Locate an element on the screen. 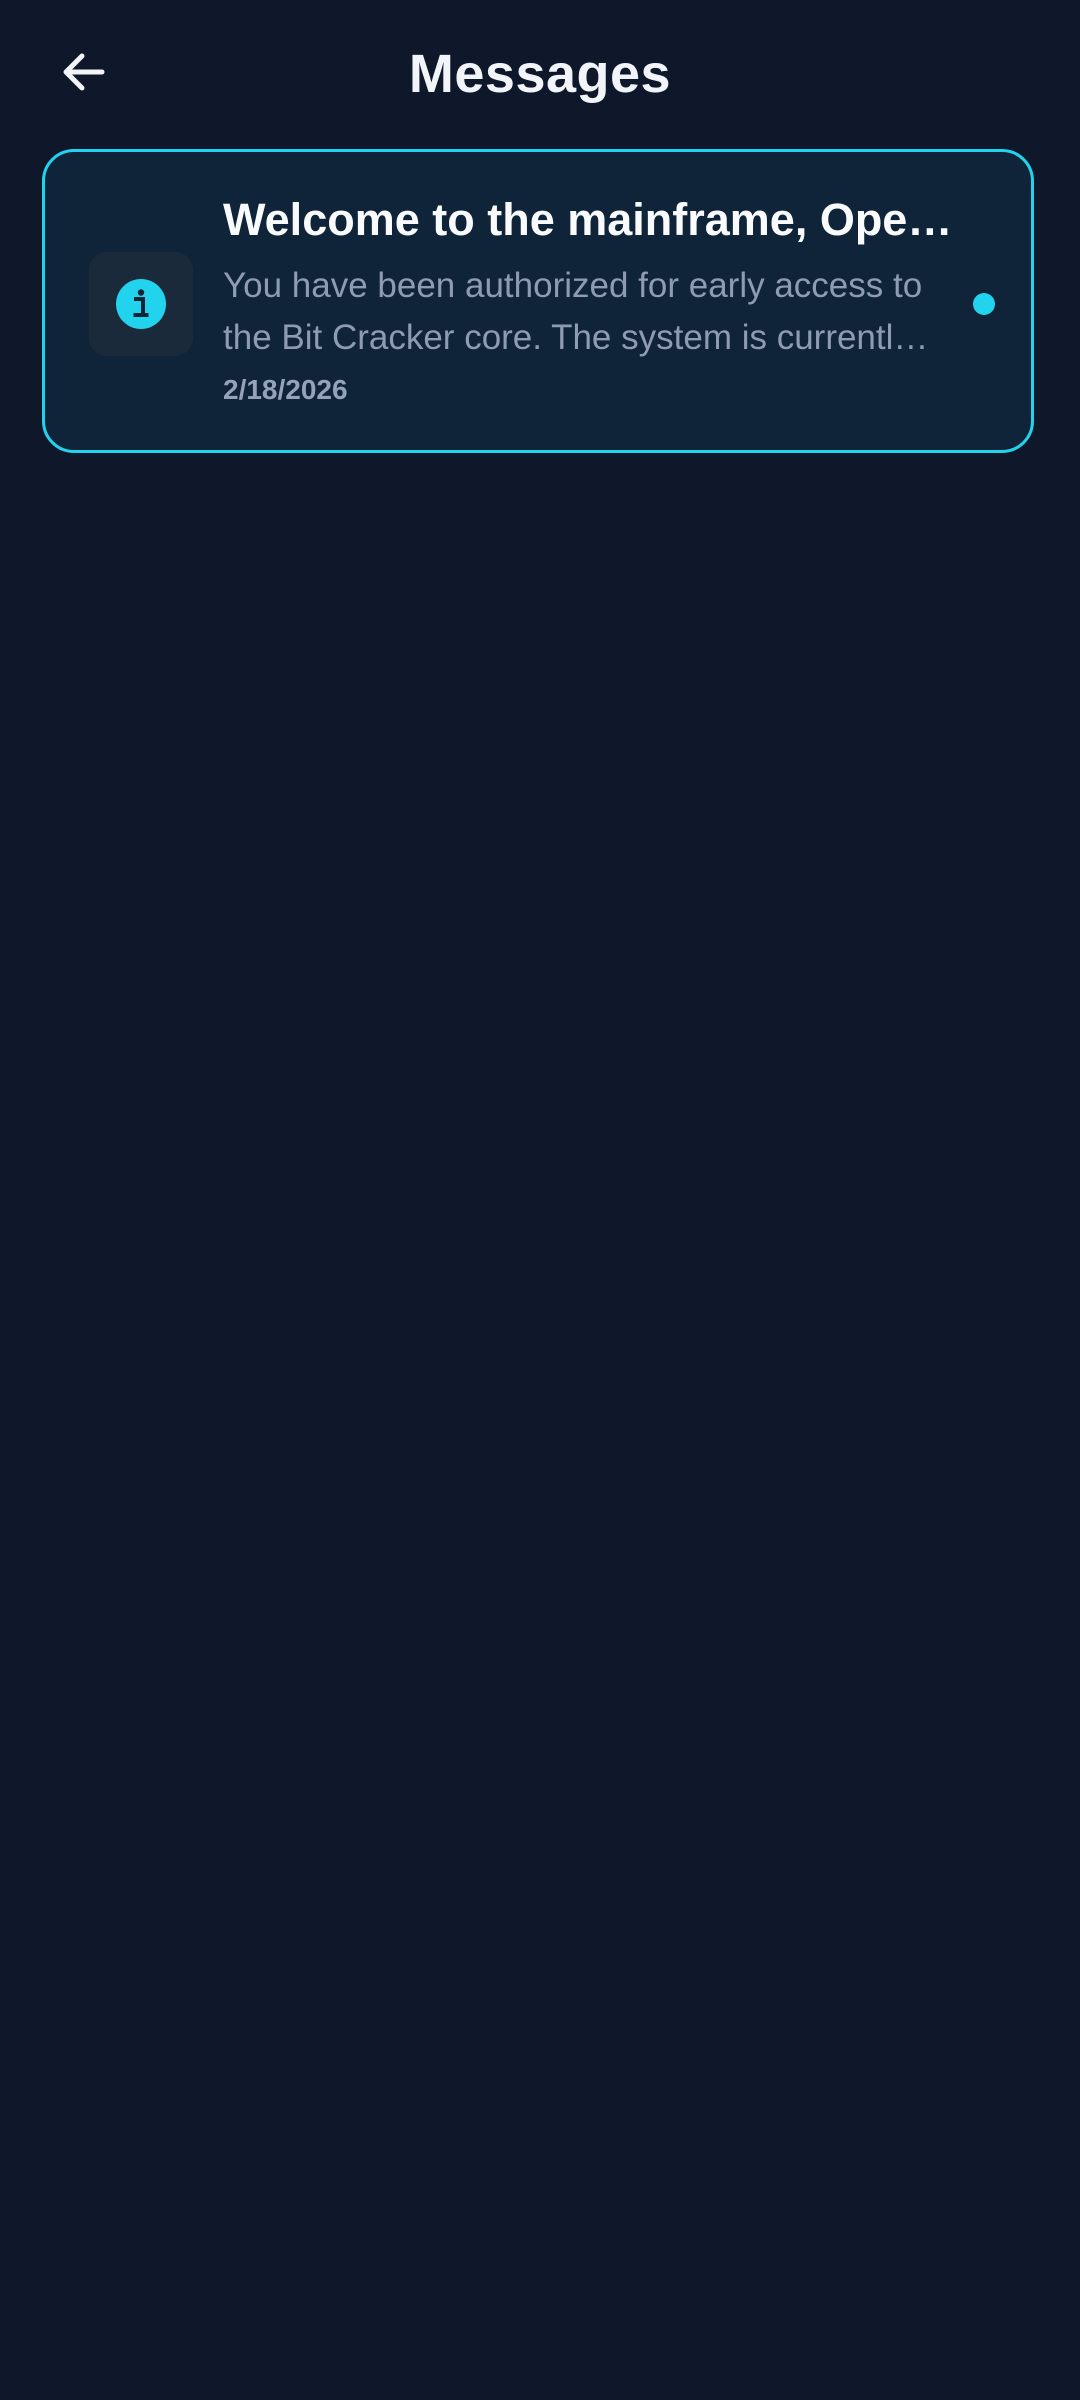 This screenshot has width=1080, height=2400. header: Messages is located at coordinates (540, 74).